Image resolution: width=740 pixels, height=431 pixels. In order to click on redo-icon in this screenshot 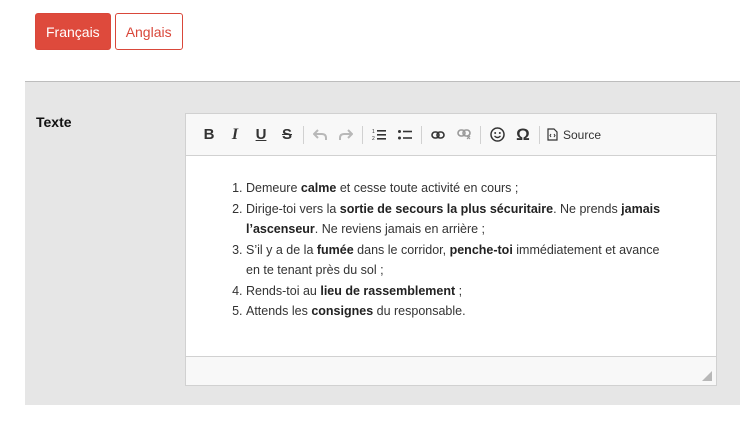, I will do `click(346, 134)`.